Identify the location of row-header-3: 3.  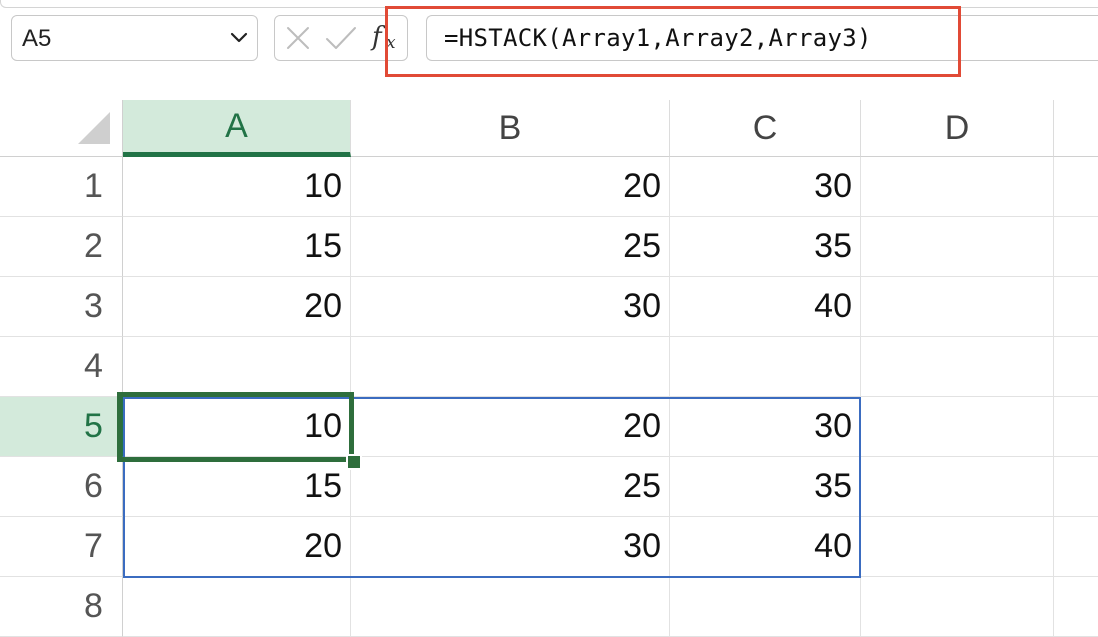
(61, 307).